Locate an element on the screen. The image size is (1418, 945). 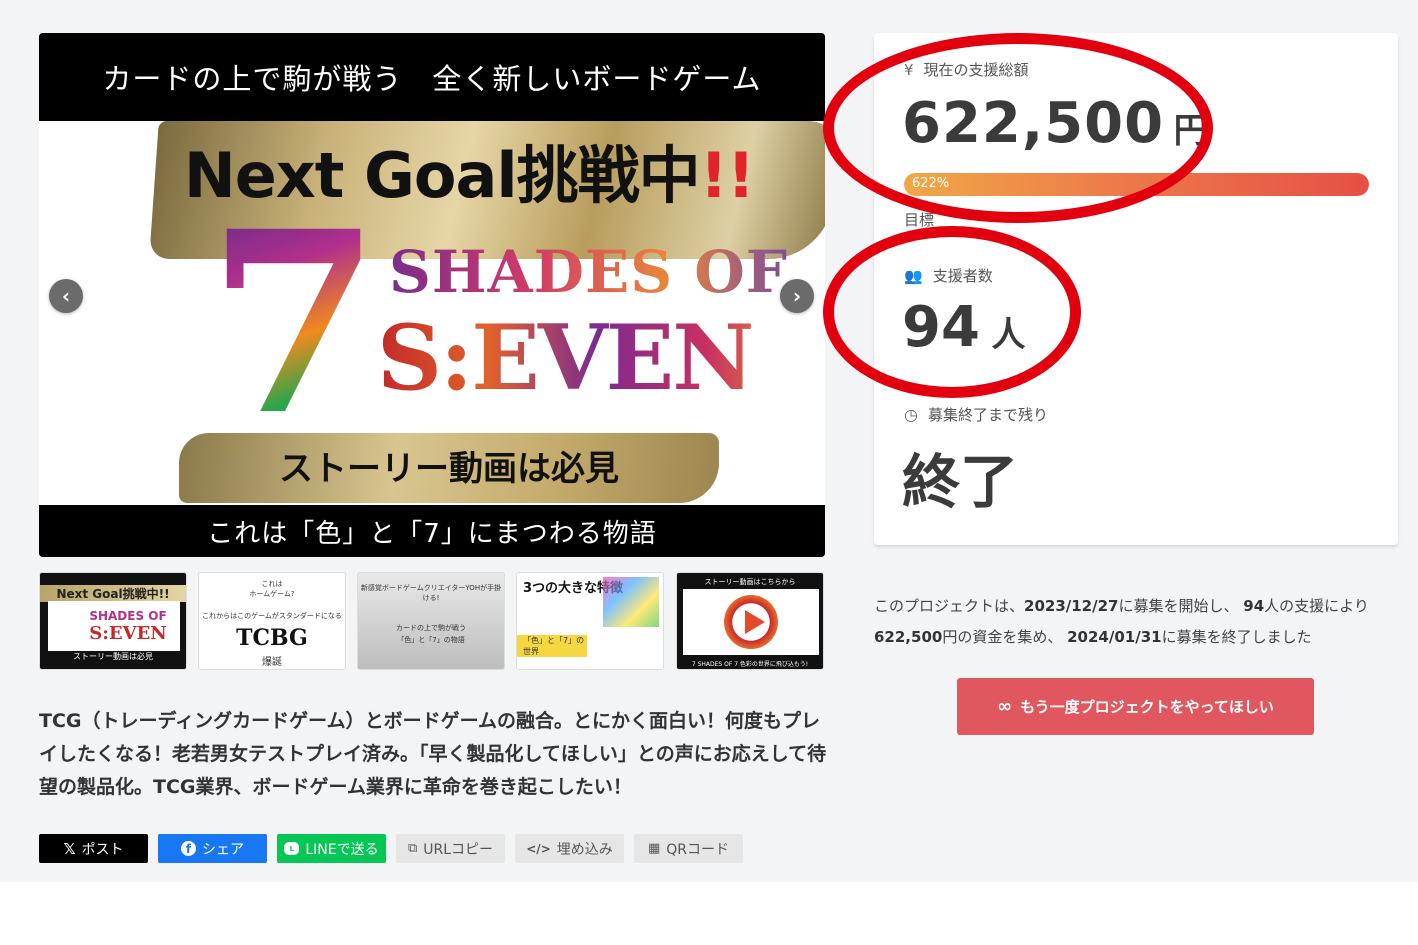
story-video-caption: ストーリー動画は必見 is located at coordinates (449, 469).